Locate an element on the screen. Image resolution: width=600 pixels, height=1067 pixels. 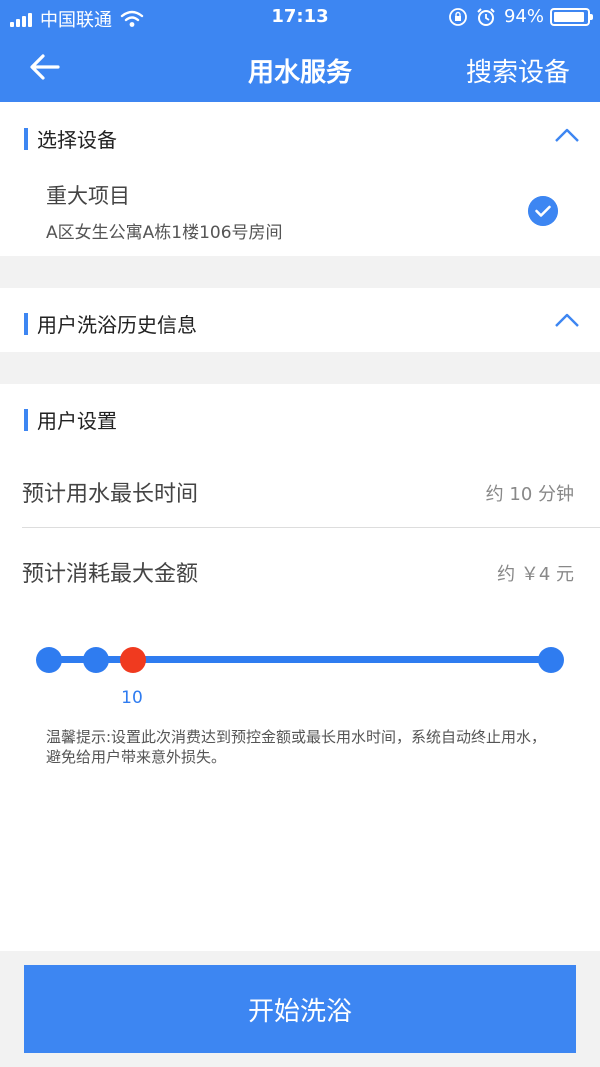
slider-handle is located at coordinates (133, 660).